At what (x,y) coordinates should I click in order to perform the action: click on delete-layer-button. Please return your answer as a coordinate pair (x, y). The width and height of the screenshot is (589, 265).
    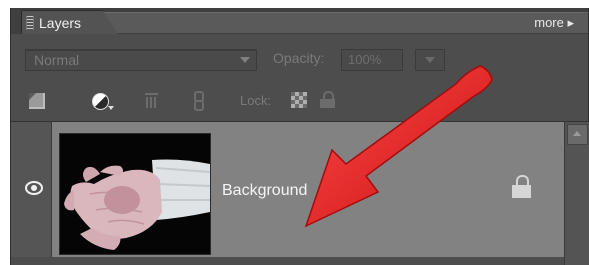
    Looking at the image, I should click on (152, 100).